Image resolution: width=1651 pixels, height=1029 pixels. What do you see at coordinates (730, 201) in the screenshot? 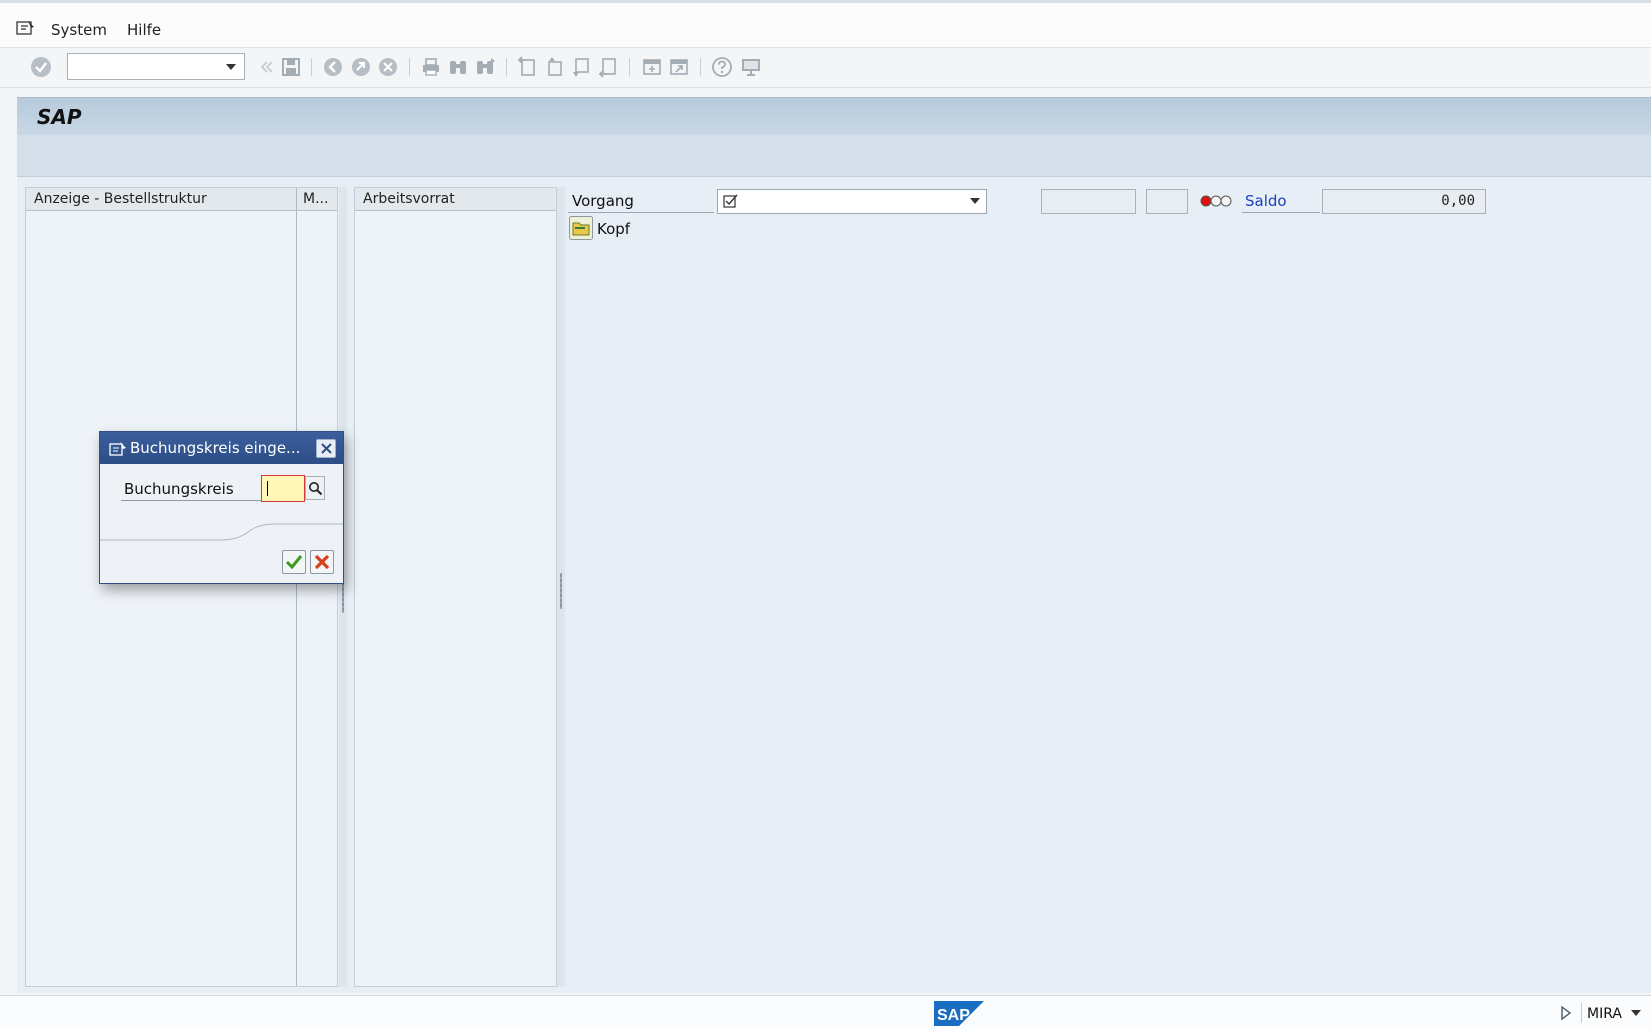
I see `checkbox-icon` at bounding box center [730, 201].